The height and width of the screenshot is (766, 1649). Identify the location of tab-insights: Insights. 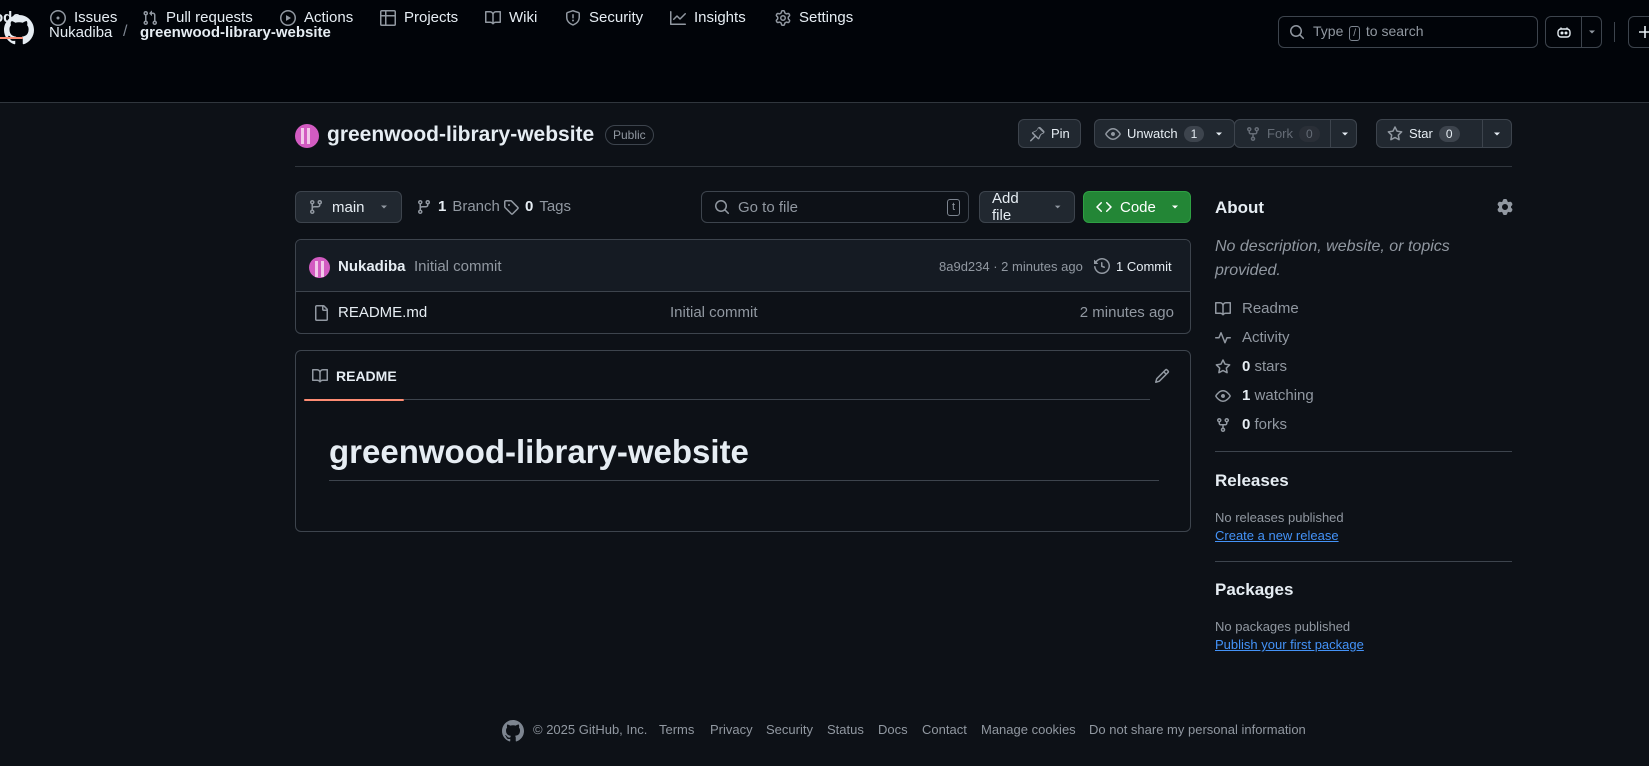
(708, 19).